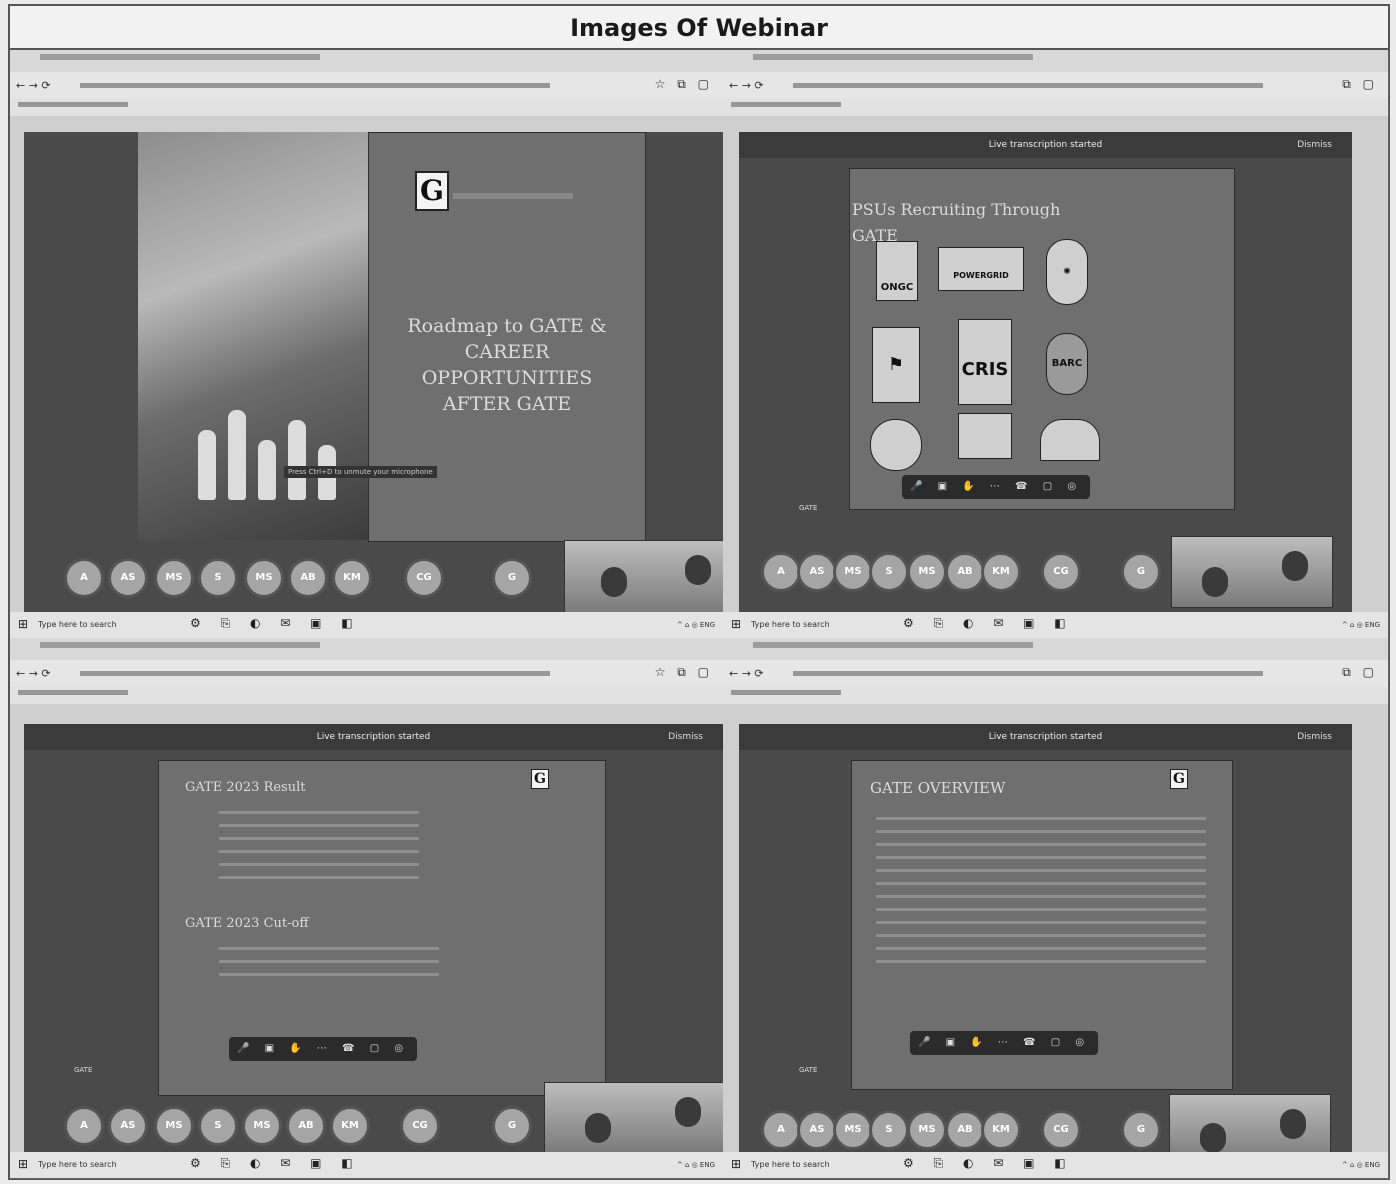  What do you see at coordinates (1041, 895) in the screenshot?
I see `overview-text` at bounding box center [1041, 895].